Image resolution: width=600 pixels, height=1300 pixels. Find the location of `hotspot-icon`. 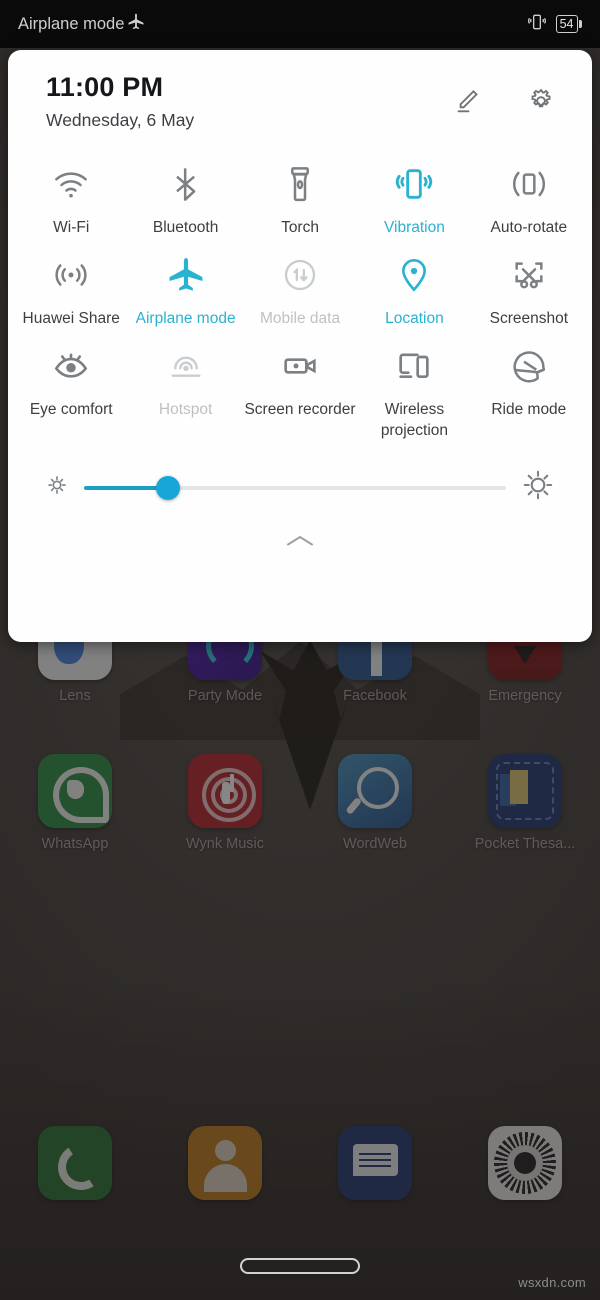

hotspot-icon is located at coordinates (185, 366).